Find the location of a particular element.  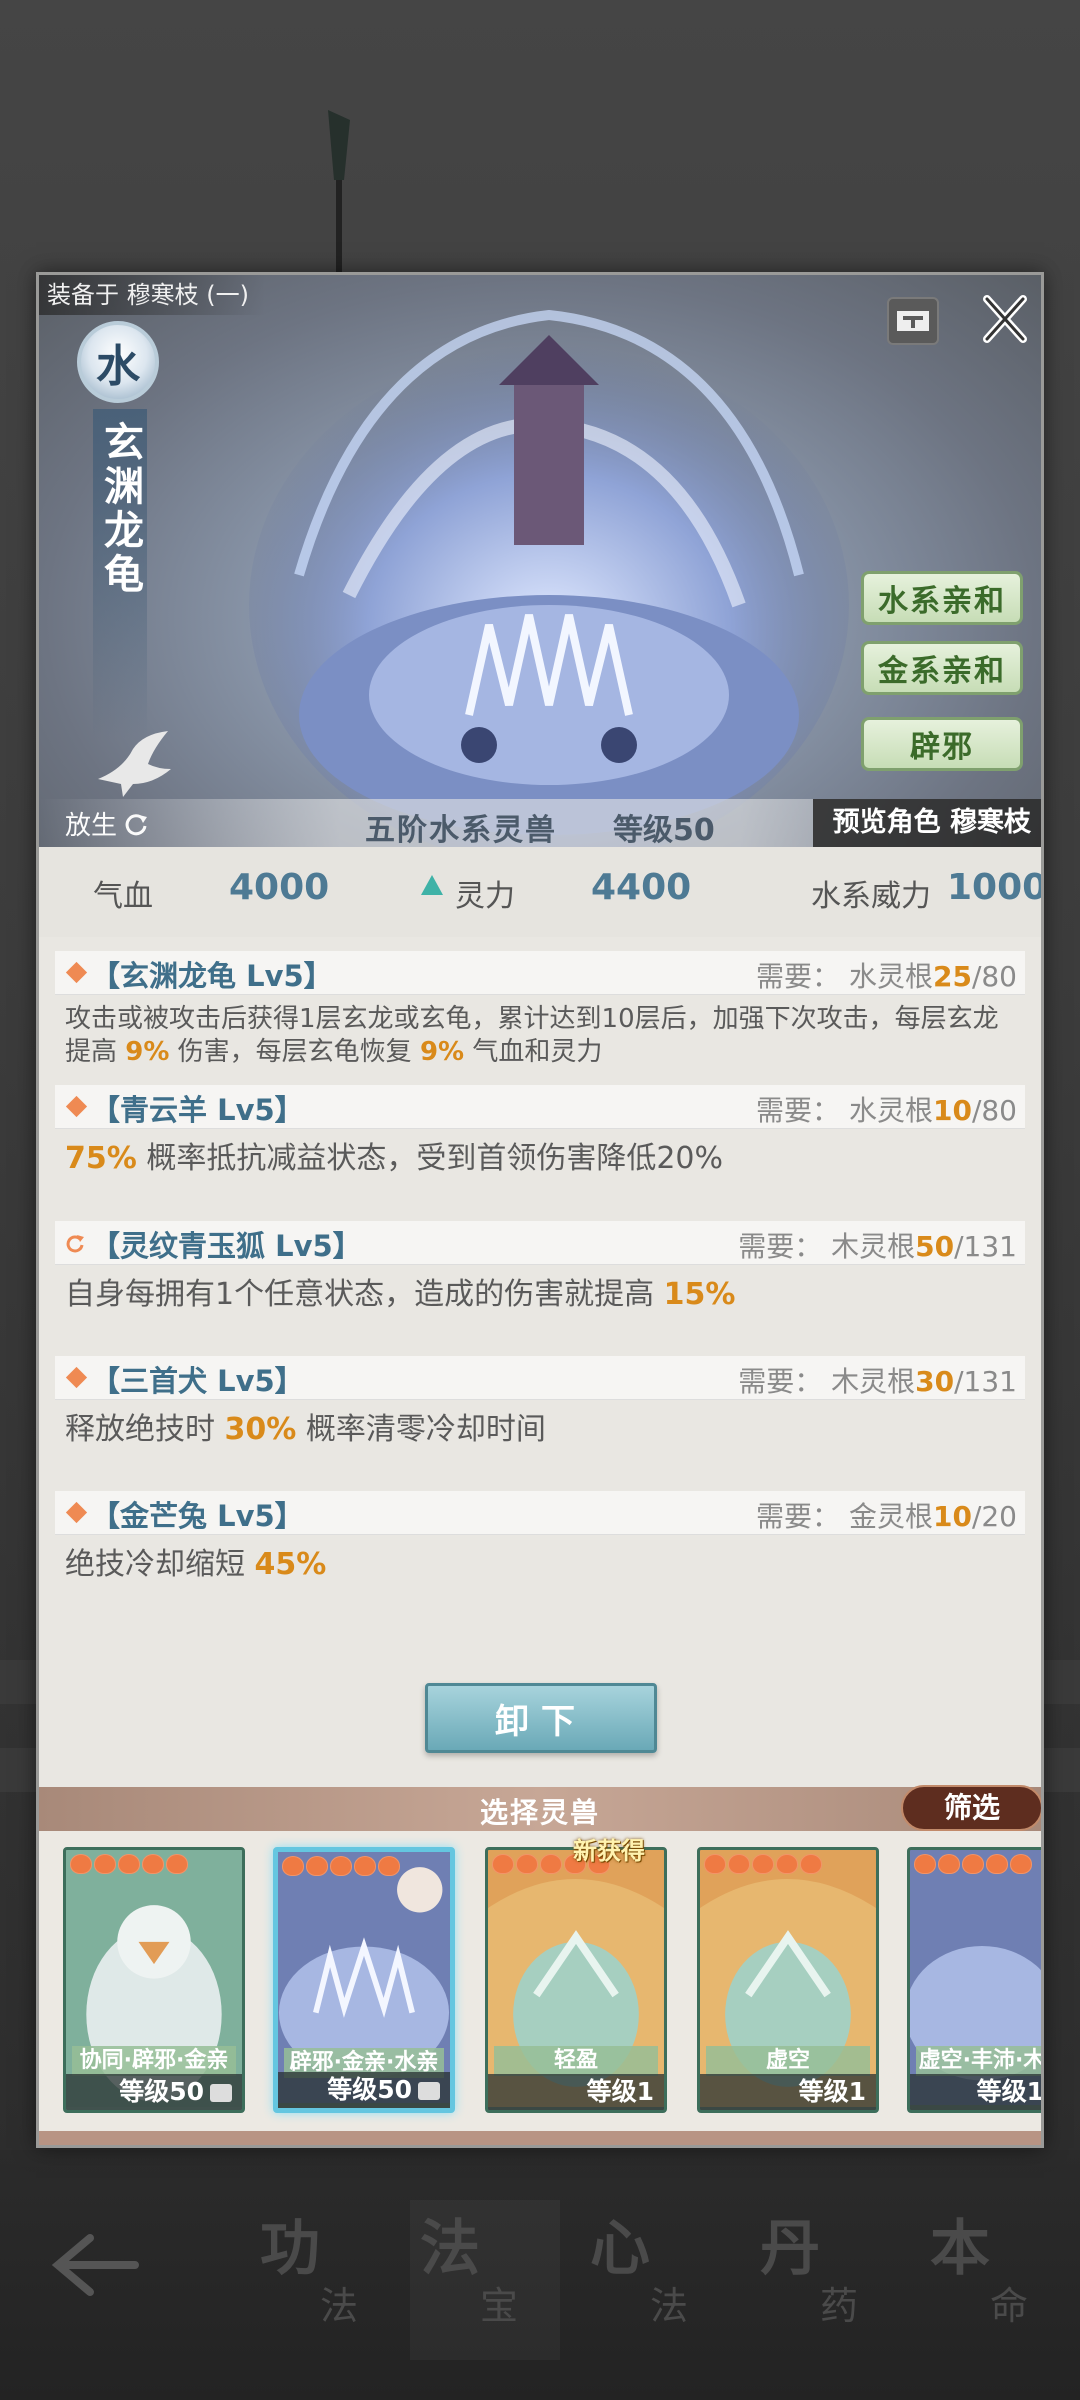

req-root: 水灵根 is located at coordinates (890, 976).